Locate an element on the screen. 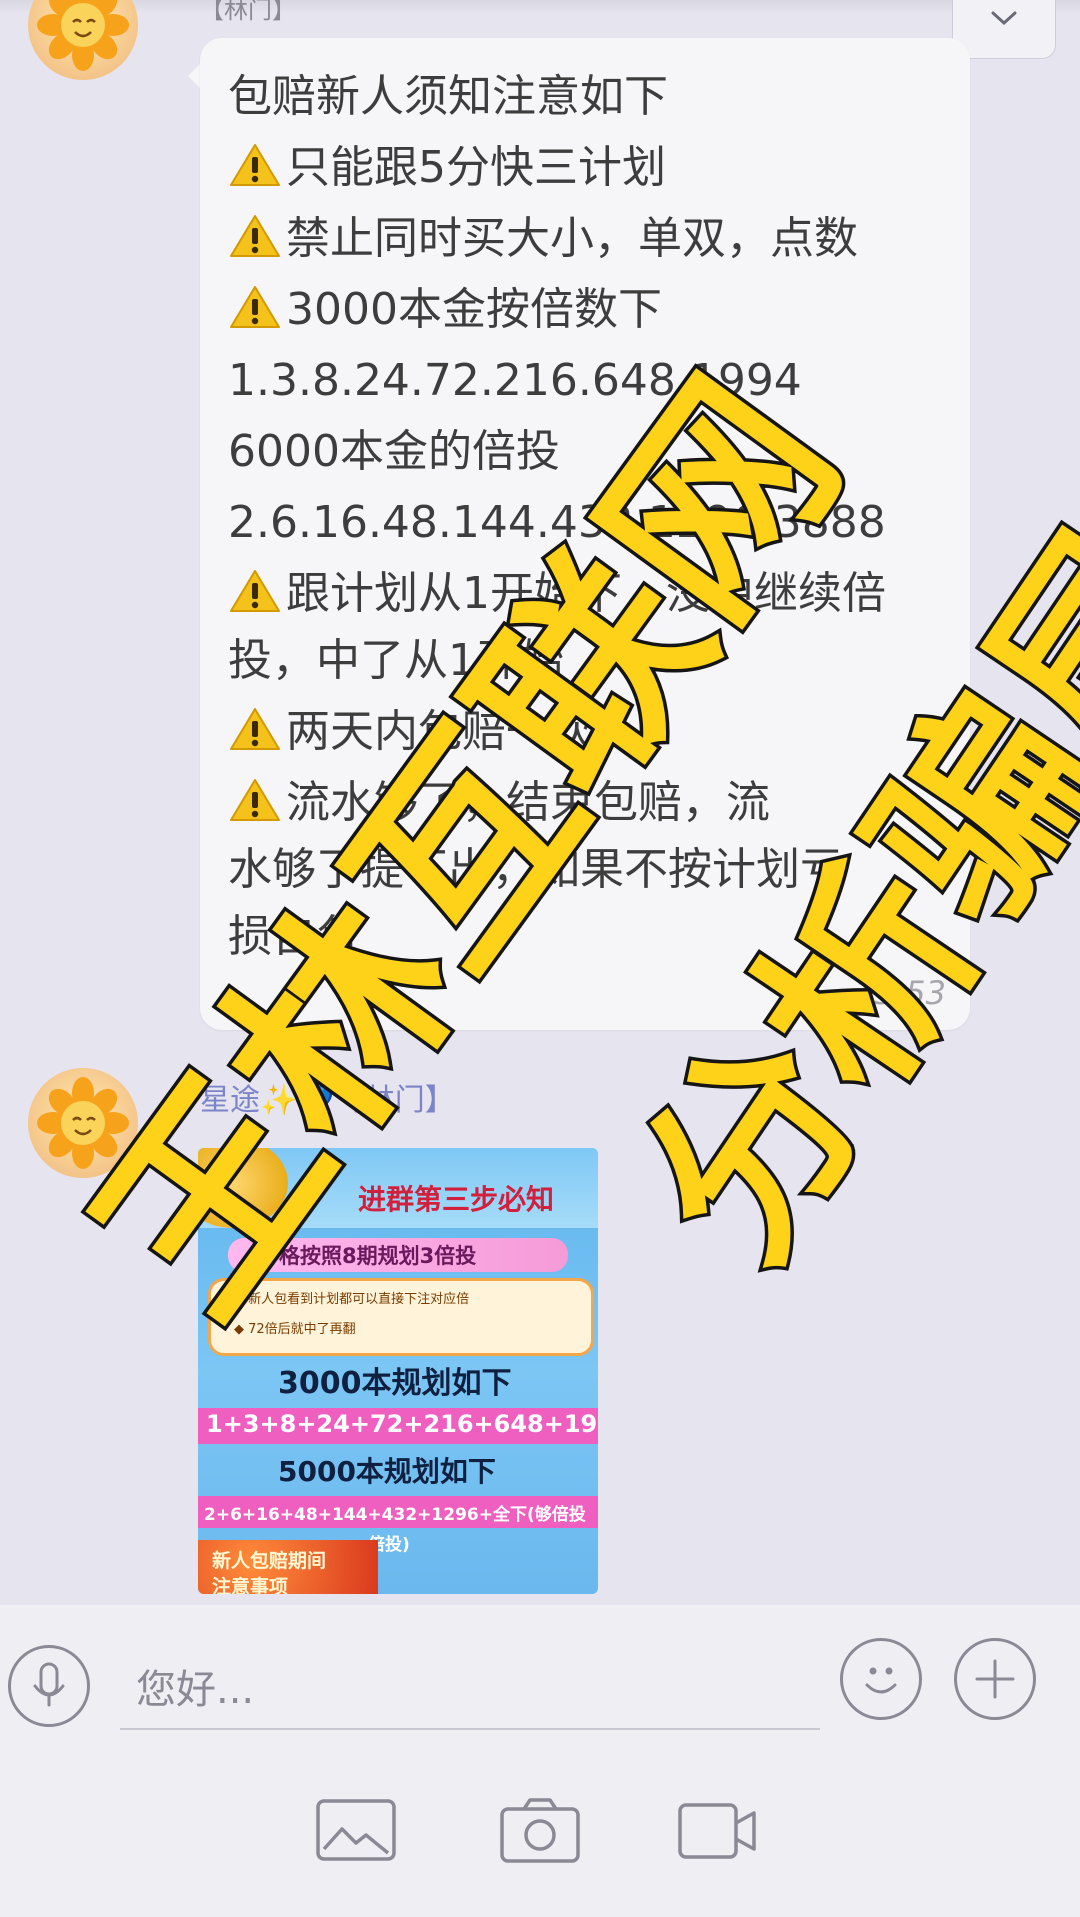  message-line: 只能跟5分快三计划 is located at coordinates (447, 168).